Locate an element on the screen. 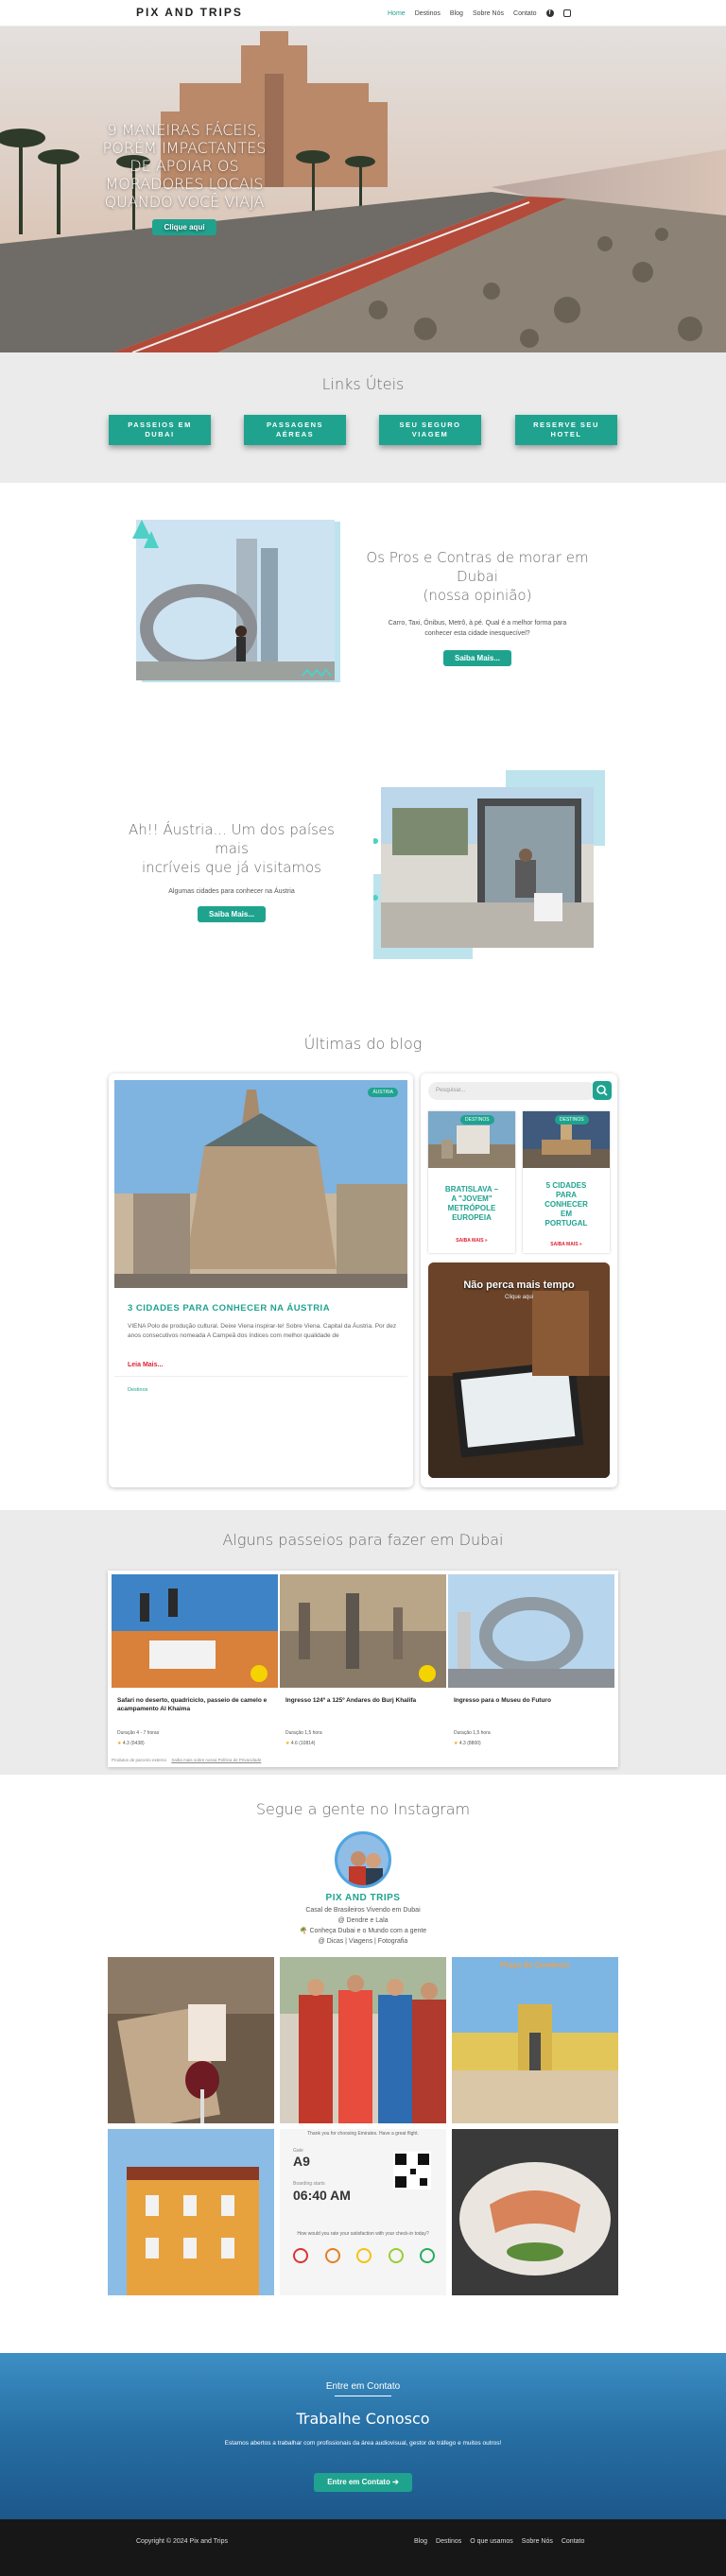  promo-banner: Não perca mais tempo Clique aqui is located at coordinates (519, 1370).